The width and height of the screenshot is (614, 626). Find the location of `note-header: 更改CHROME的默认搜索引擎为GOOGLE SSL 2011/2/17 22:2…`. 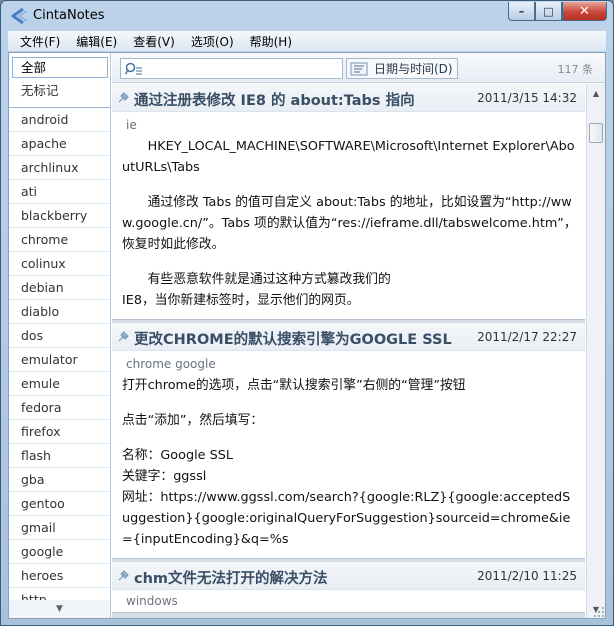

note-header: 更改CHROME的默认搜索引擎为GOOGLE SSL 2011/2/17 22:2… is located at coordinates (348, 337).